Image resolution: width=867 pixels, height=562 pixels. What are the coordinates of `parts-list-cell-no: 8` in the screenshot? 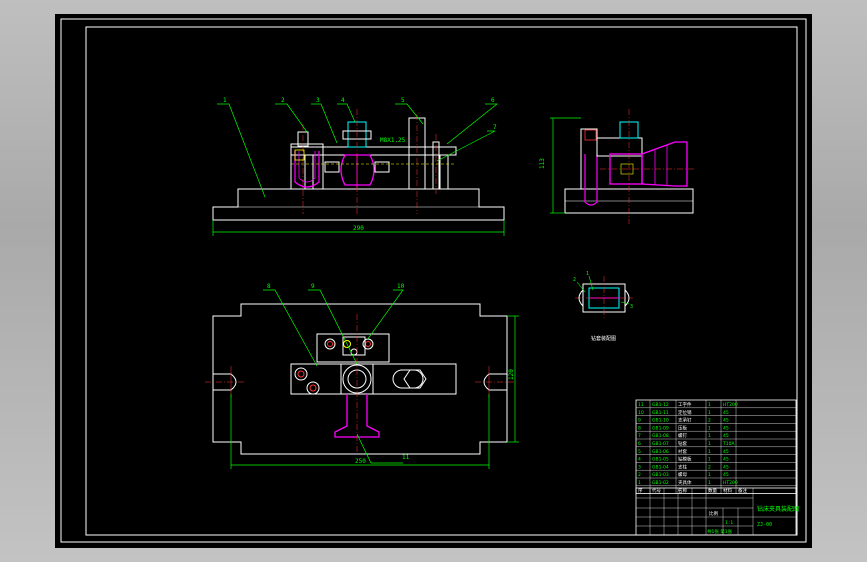 It's located at (639, 428).